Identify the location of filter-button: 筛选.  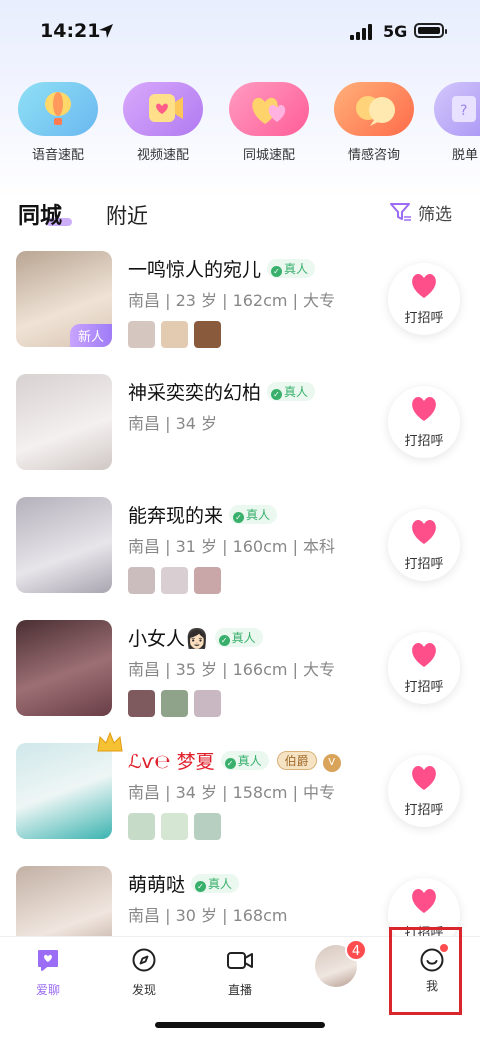
(428, 211).